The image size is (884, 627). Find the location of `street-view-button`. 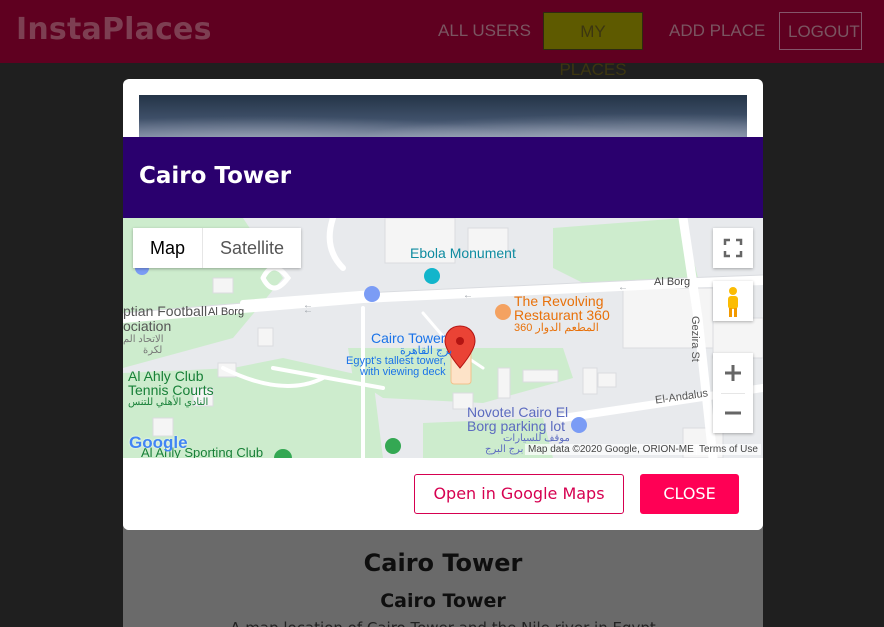

street-view-button is located at coordinates (733, 301).